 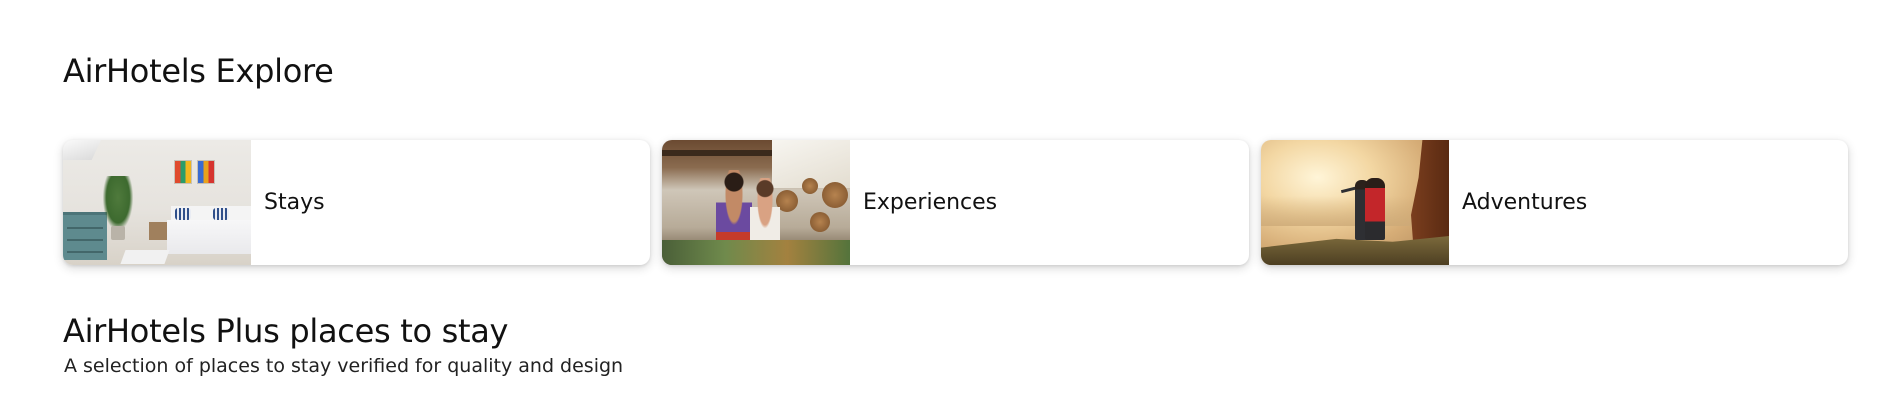 What do you see at coordinates (294, 202) in the screenshot?
I see `category-card-label: Stays` at bounding box center [294, 202].